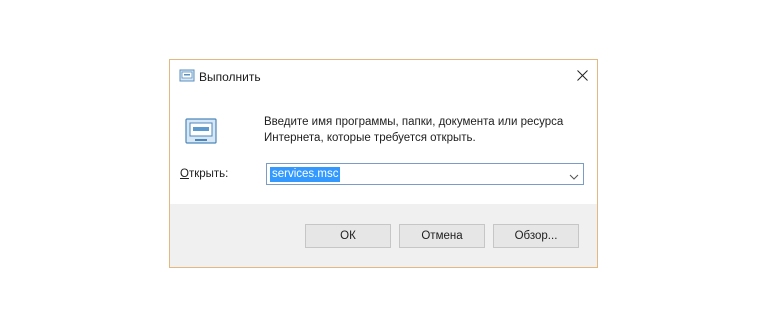 Image resolution: width=770 pixels, height=330 pixels. What do you see at coordinates (574, 174) in the screenshot?
I see `chevron-down-icon` at bounding box center [574, 174].